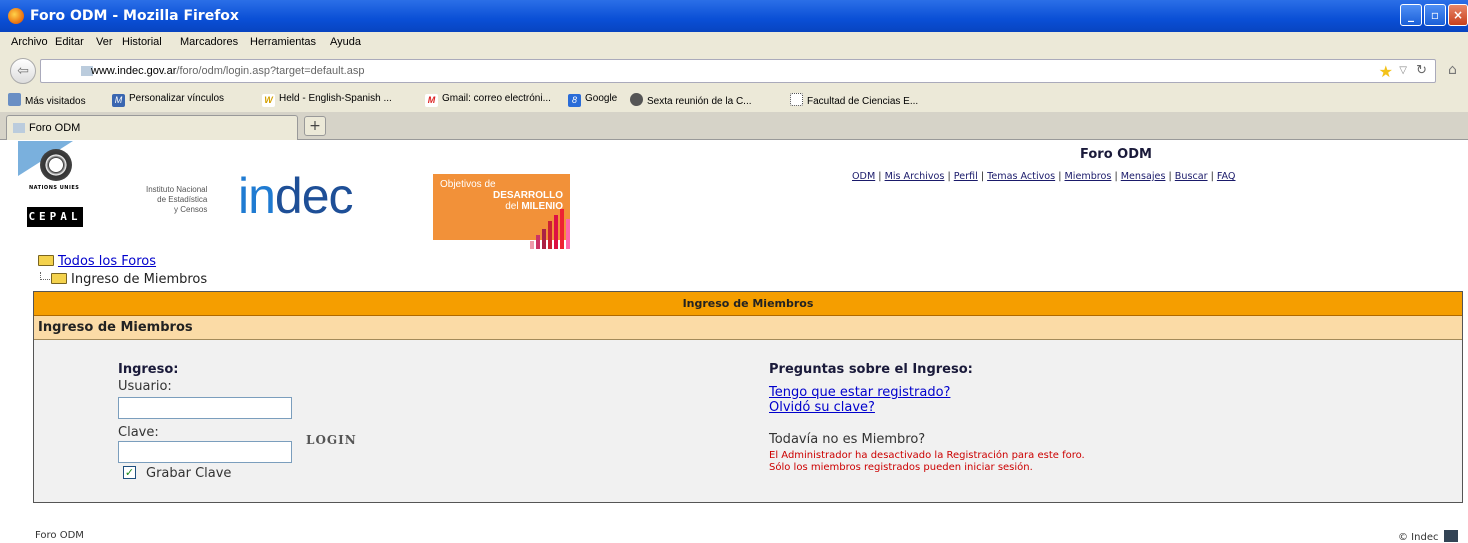 This screenshot has height=543, width=1468. Describe the element at coordinates (468, 184) in the screenshot. I see `odm-logo-line1: Objetivos de` at that location.